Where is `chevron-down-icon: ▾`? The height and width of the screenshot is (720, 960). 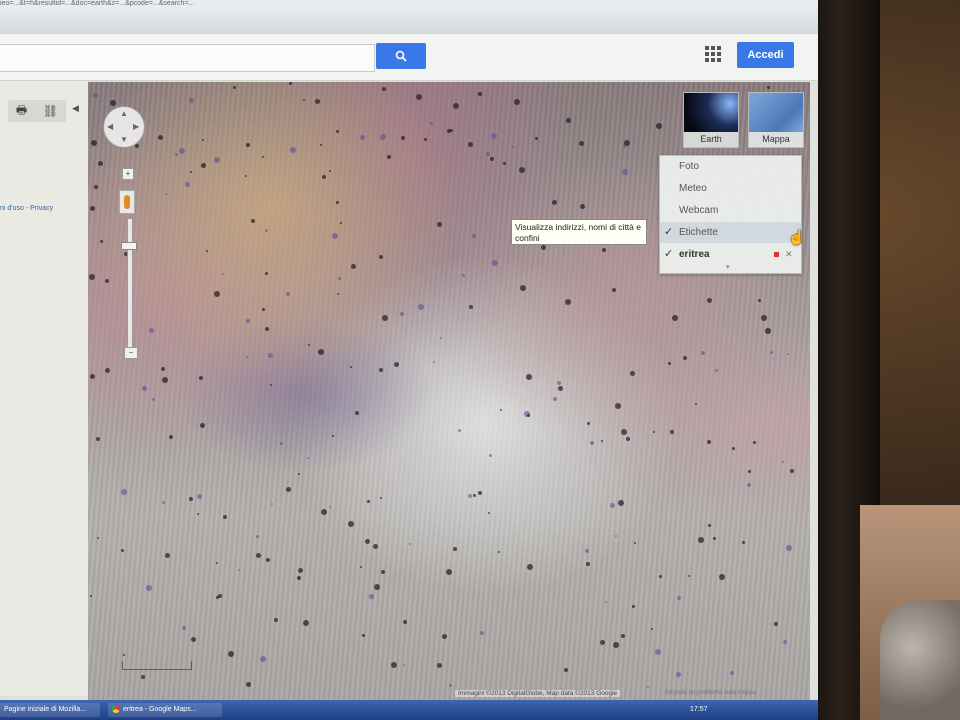 chevron-down-icon: ▾ is located at coordinates (728, 267).